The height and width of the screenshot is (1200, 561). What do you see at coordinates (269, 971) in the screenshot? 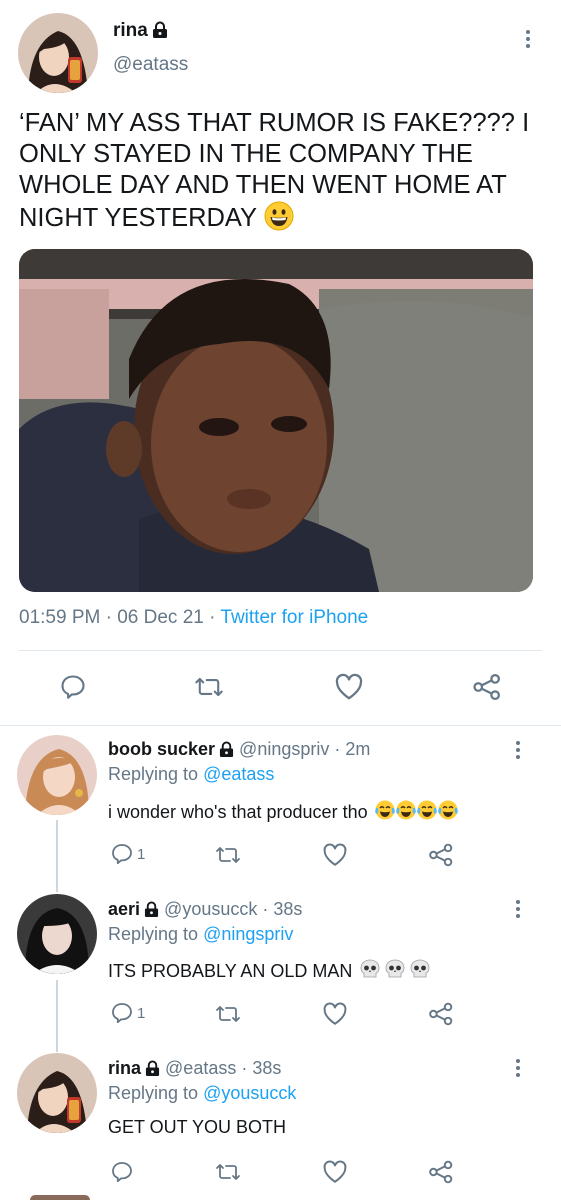
I see `reply-text: ITS PROBABLY AN OLD MAN` at bounding box center [269, 971].